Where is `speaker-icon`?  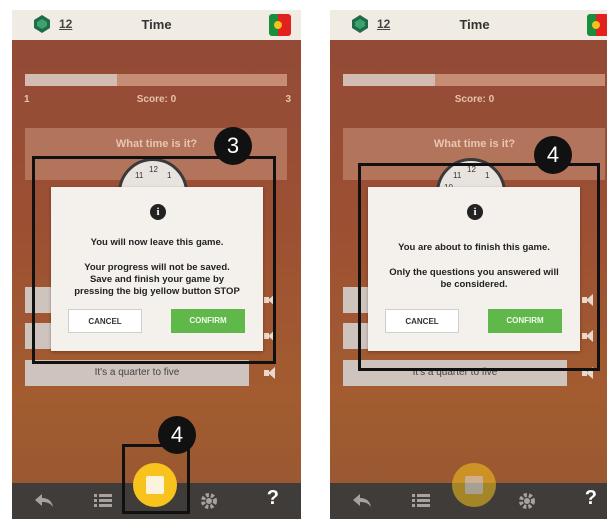 speaker-icon is located at coordinates (271, 373).